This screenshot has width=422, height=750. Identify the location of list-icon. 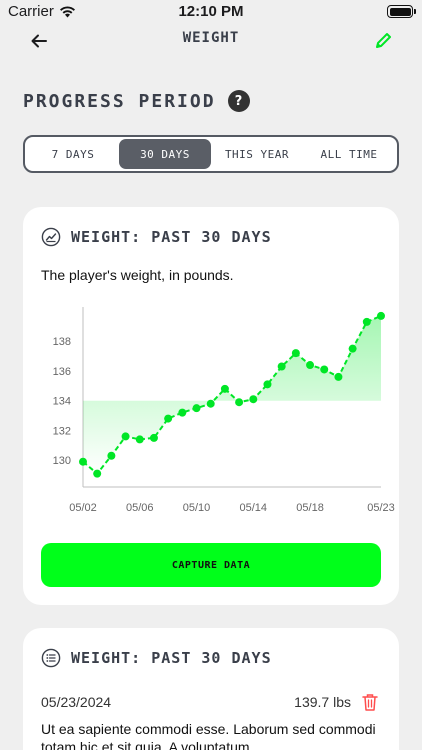
(51, 658).